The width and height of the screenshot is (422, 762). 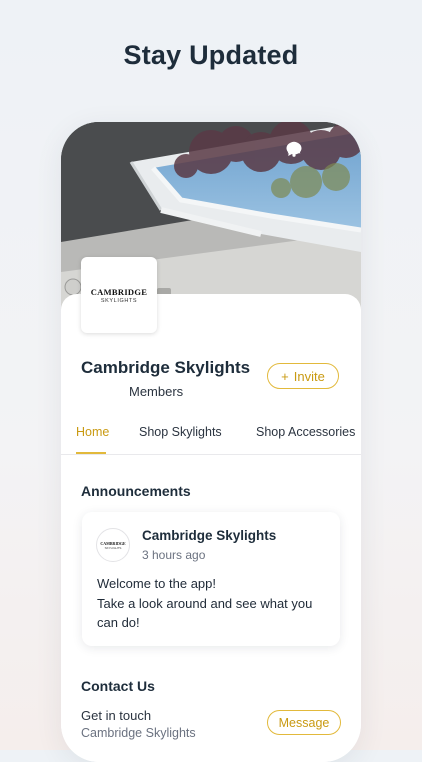 I want to click on bell-icon, so click(x=317, y=150).